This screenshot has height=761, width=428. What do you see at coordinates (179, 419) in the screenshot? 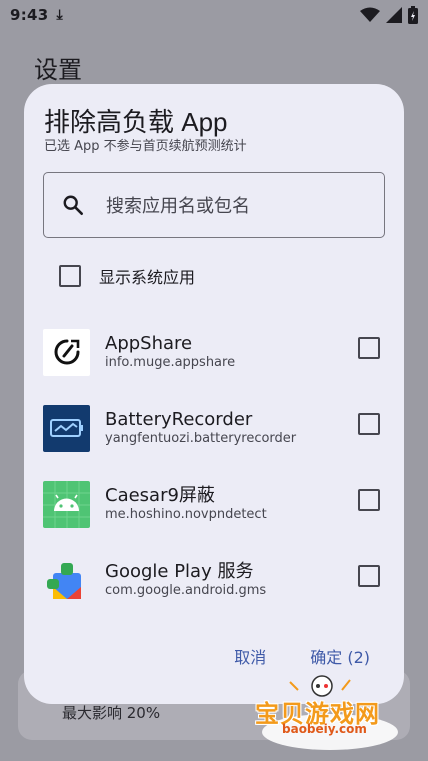
I see `app-name: BatteryRecorder` at bounding box center [179, 419].